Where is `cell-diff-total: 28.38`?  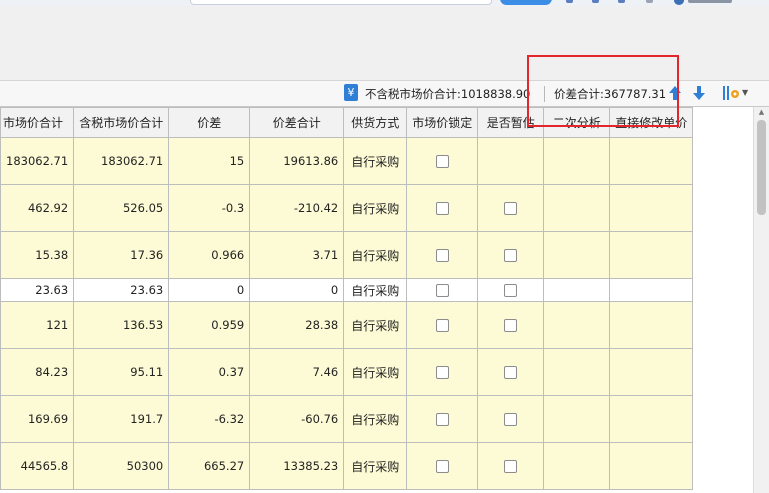 cell-diff-total: 28.38 is located at coordinates (297, 325).